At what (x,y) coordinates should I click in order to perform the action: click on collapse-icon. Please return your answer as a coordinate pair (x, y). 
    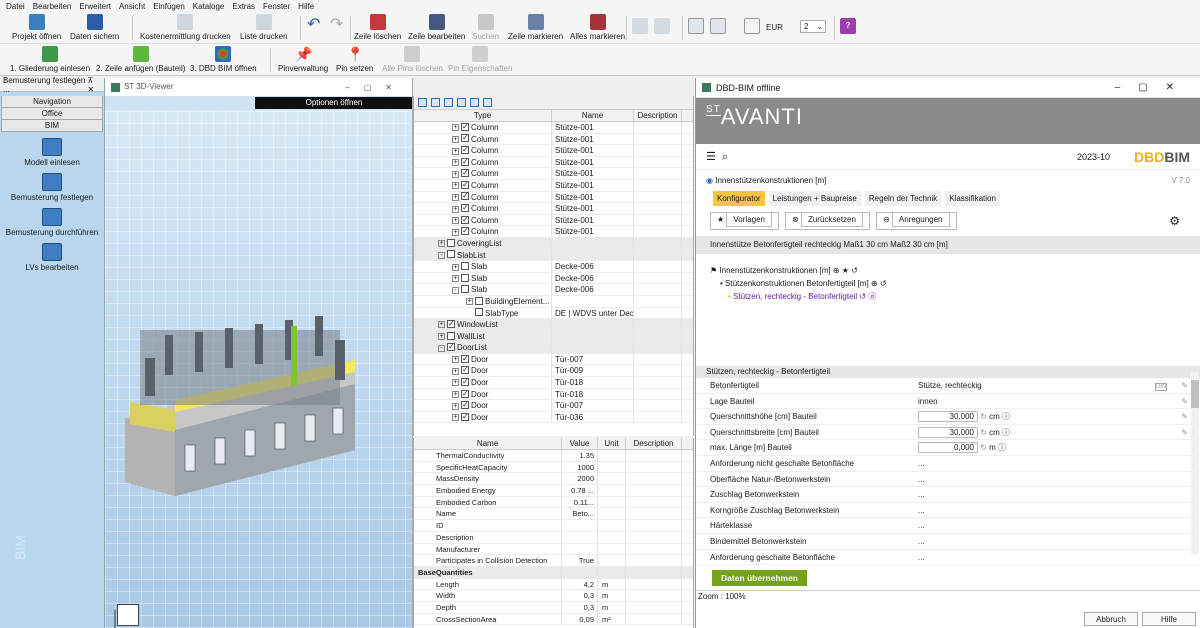
    Looking at the image, I should click on (435, 102).